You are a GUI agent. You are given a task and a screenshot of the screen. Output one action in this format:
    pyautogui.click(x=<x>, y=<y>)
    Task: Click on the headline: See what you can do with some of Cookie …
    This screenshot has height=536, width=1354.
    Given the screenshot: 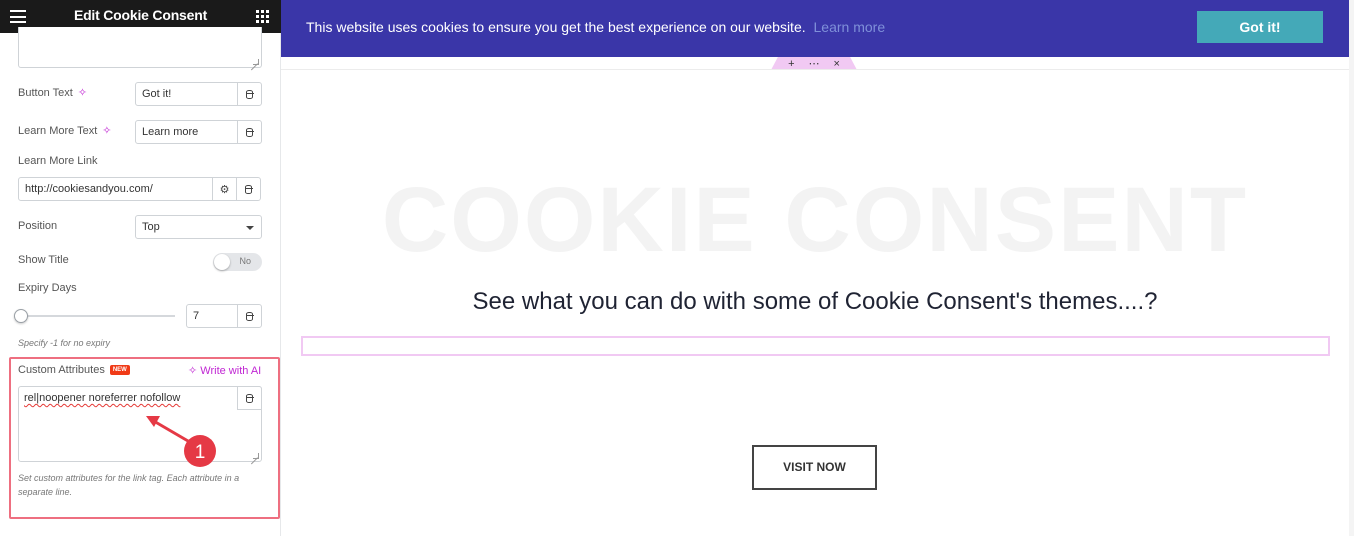 What is the action you would take?
    pyautogui.click(x=815, y=301)
    